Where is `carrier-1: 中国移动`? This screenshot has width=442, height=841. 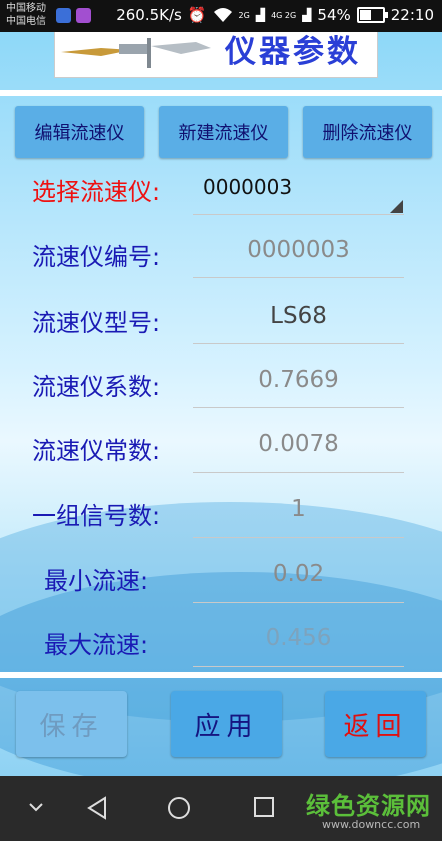
carrier-1: 中国移动 is located at coordinates (26, 8).